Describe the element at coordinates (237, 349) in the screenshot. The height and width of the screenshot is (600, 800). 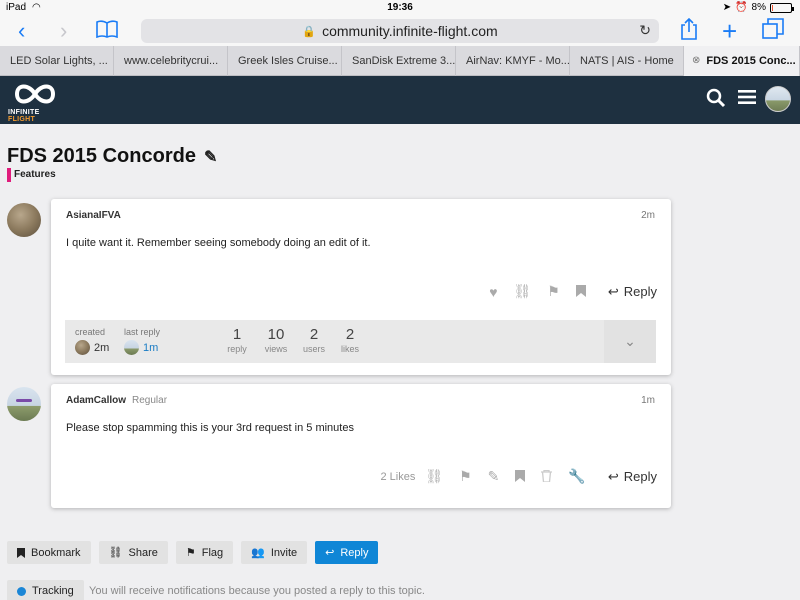
I see `stat-label: reply` at that location.